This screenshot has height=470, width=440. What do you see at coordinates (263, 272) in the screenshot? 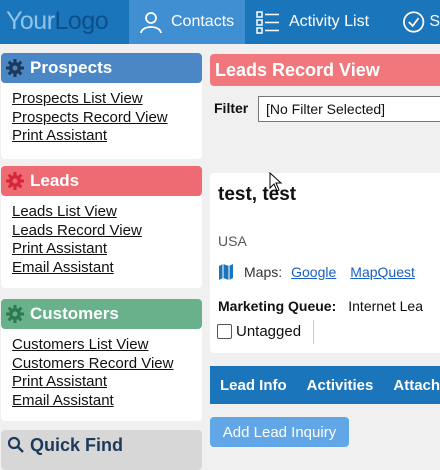
I see `maps-label: Maps:` at bounding box center [263, 272].